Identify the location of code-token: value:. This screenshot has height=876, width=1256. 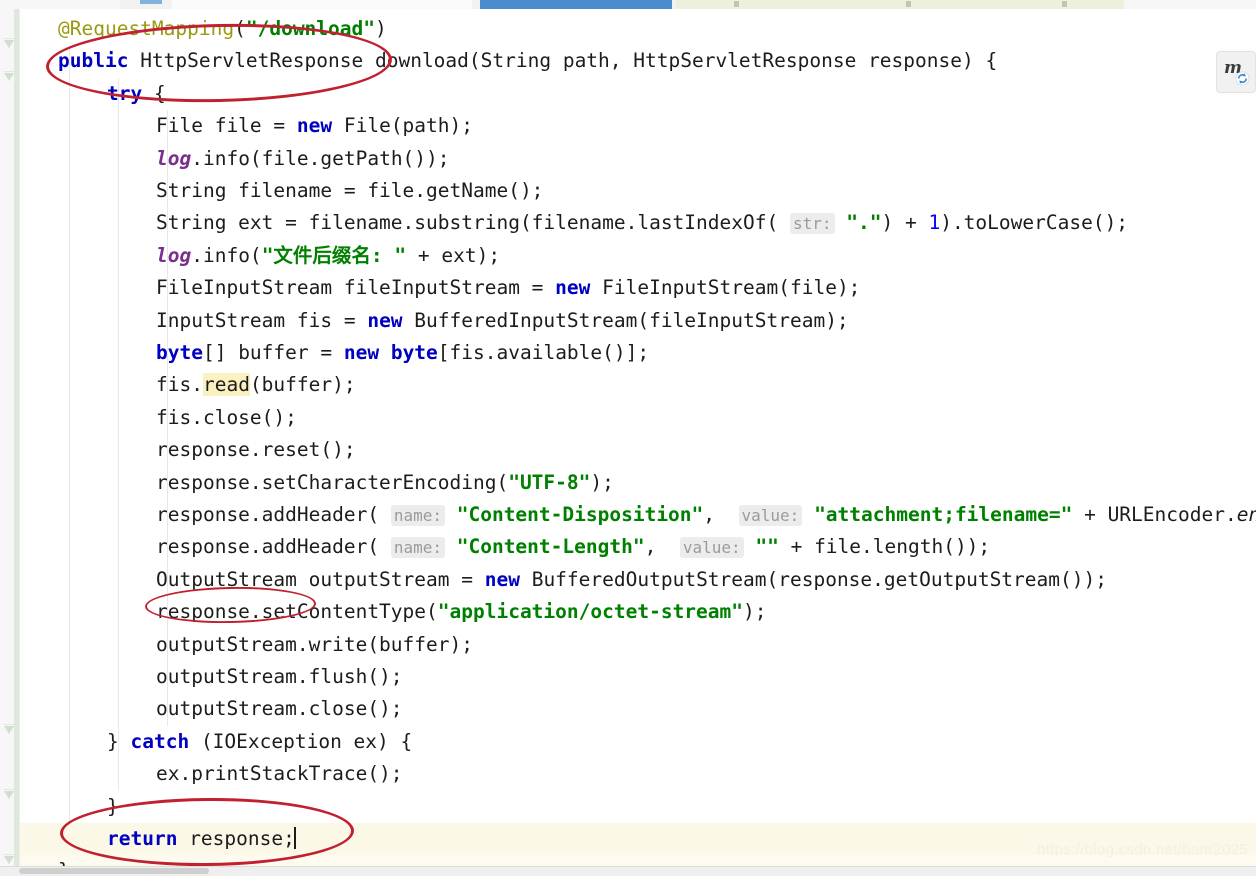
(770, 515).